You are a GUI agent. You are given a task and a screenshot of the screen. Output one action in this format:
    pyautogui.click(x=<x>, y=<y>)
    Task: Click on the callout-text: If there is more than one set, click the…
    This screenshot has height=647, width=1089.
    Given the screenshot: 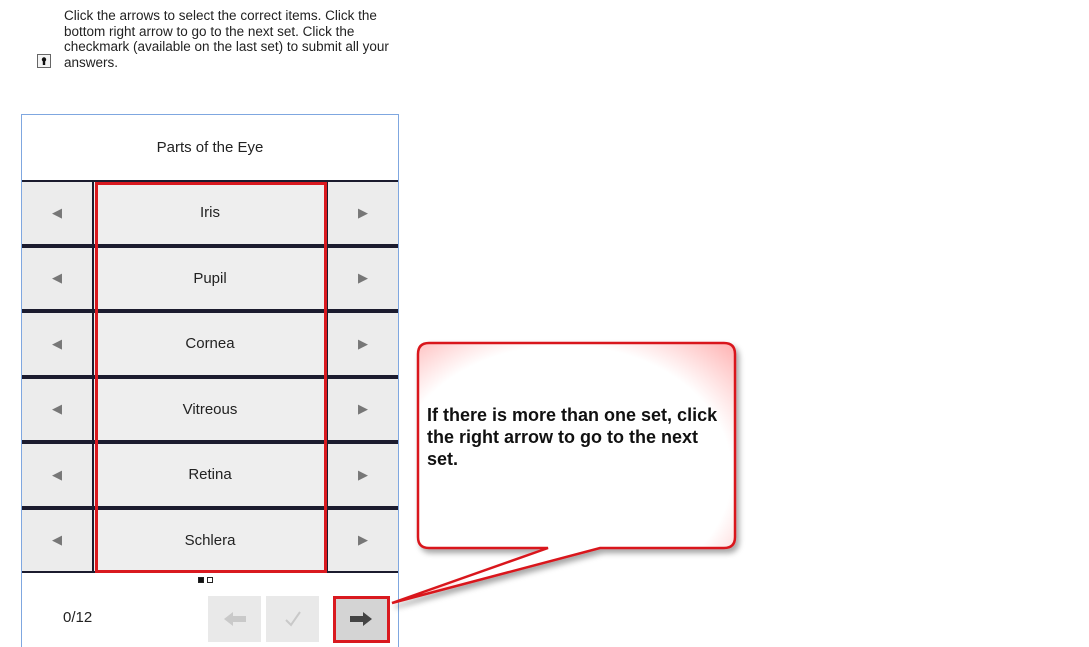 What is the action you would take?
    pyautogui.click(x=572, y=437)
    